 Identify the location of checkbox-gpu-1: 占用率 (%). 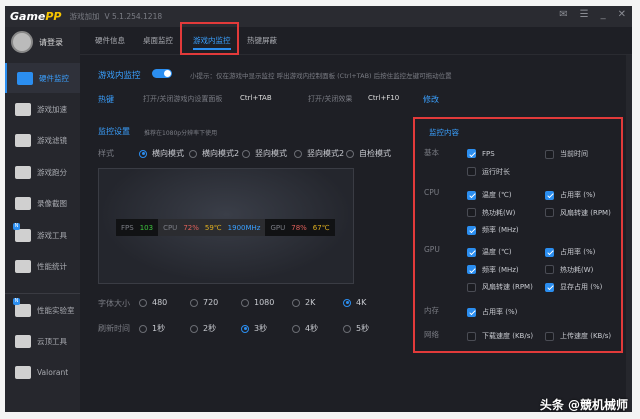
(570, 252).